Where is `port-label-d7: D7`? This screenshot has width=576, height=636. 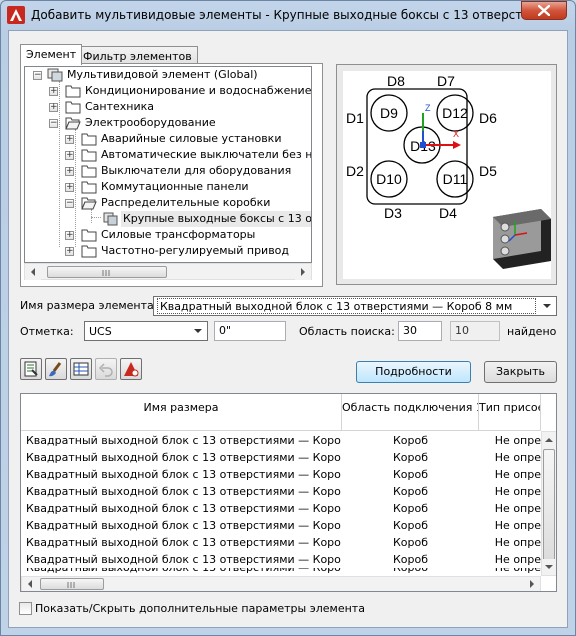 port-label-d7: D7 is located at coordinates (446, 81).